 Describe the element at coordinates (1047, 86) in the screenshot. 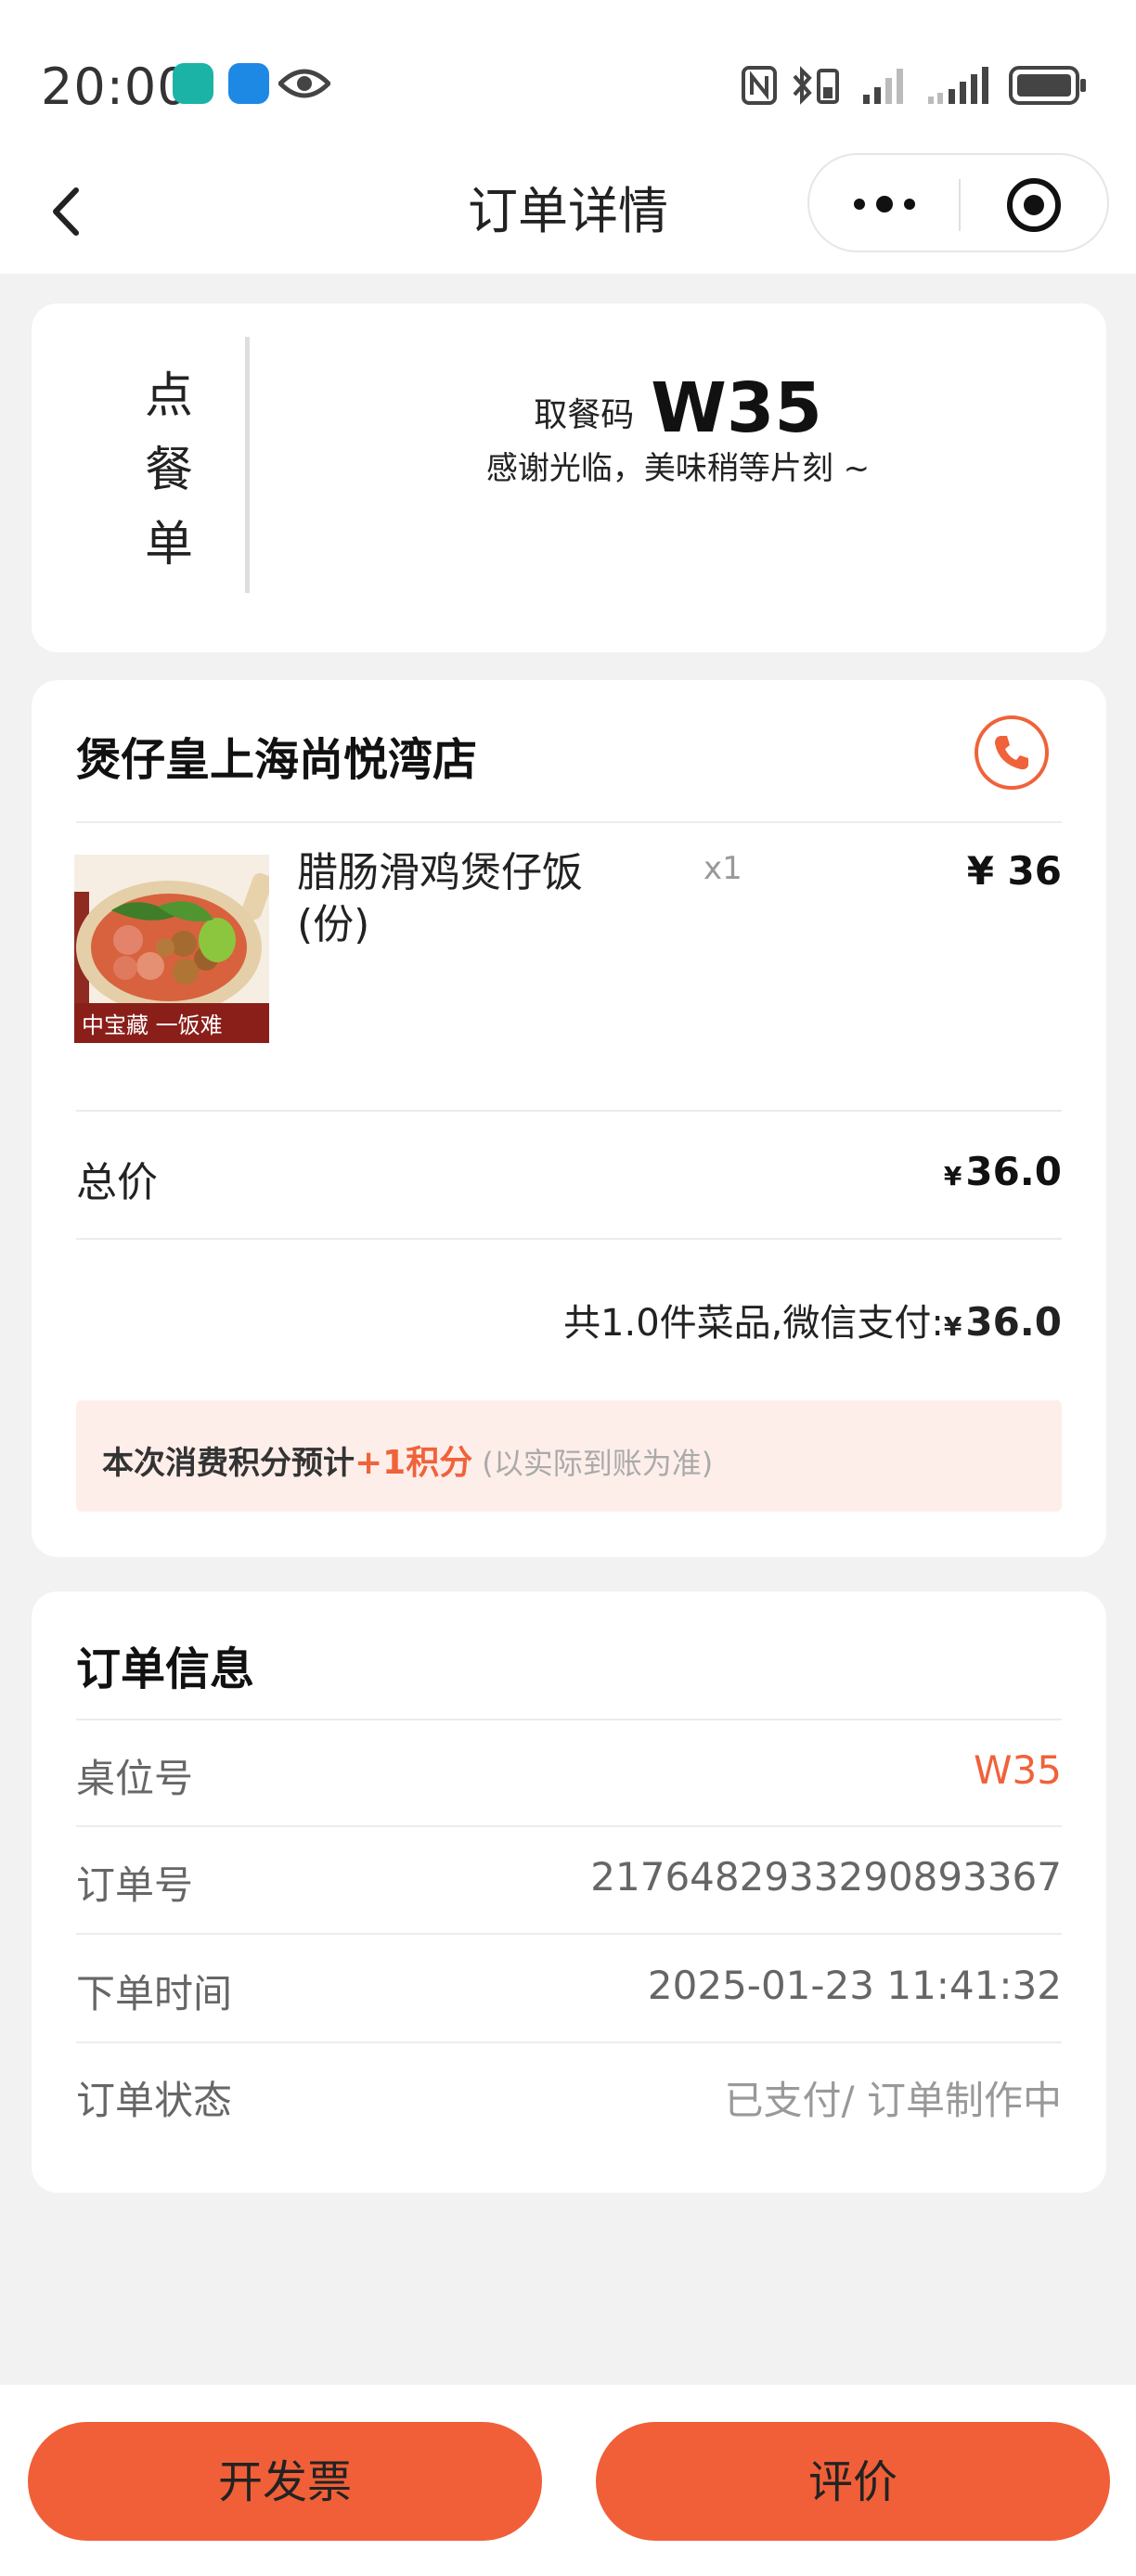

I see `battery-icon` at that location.